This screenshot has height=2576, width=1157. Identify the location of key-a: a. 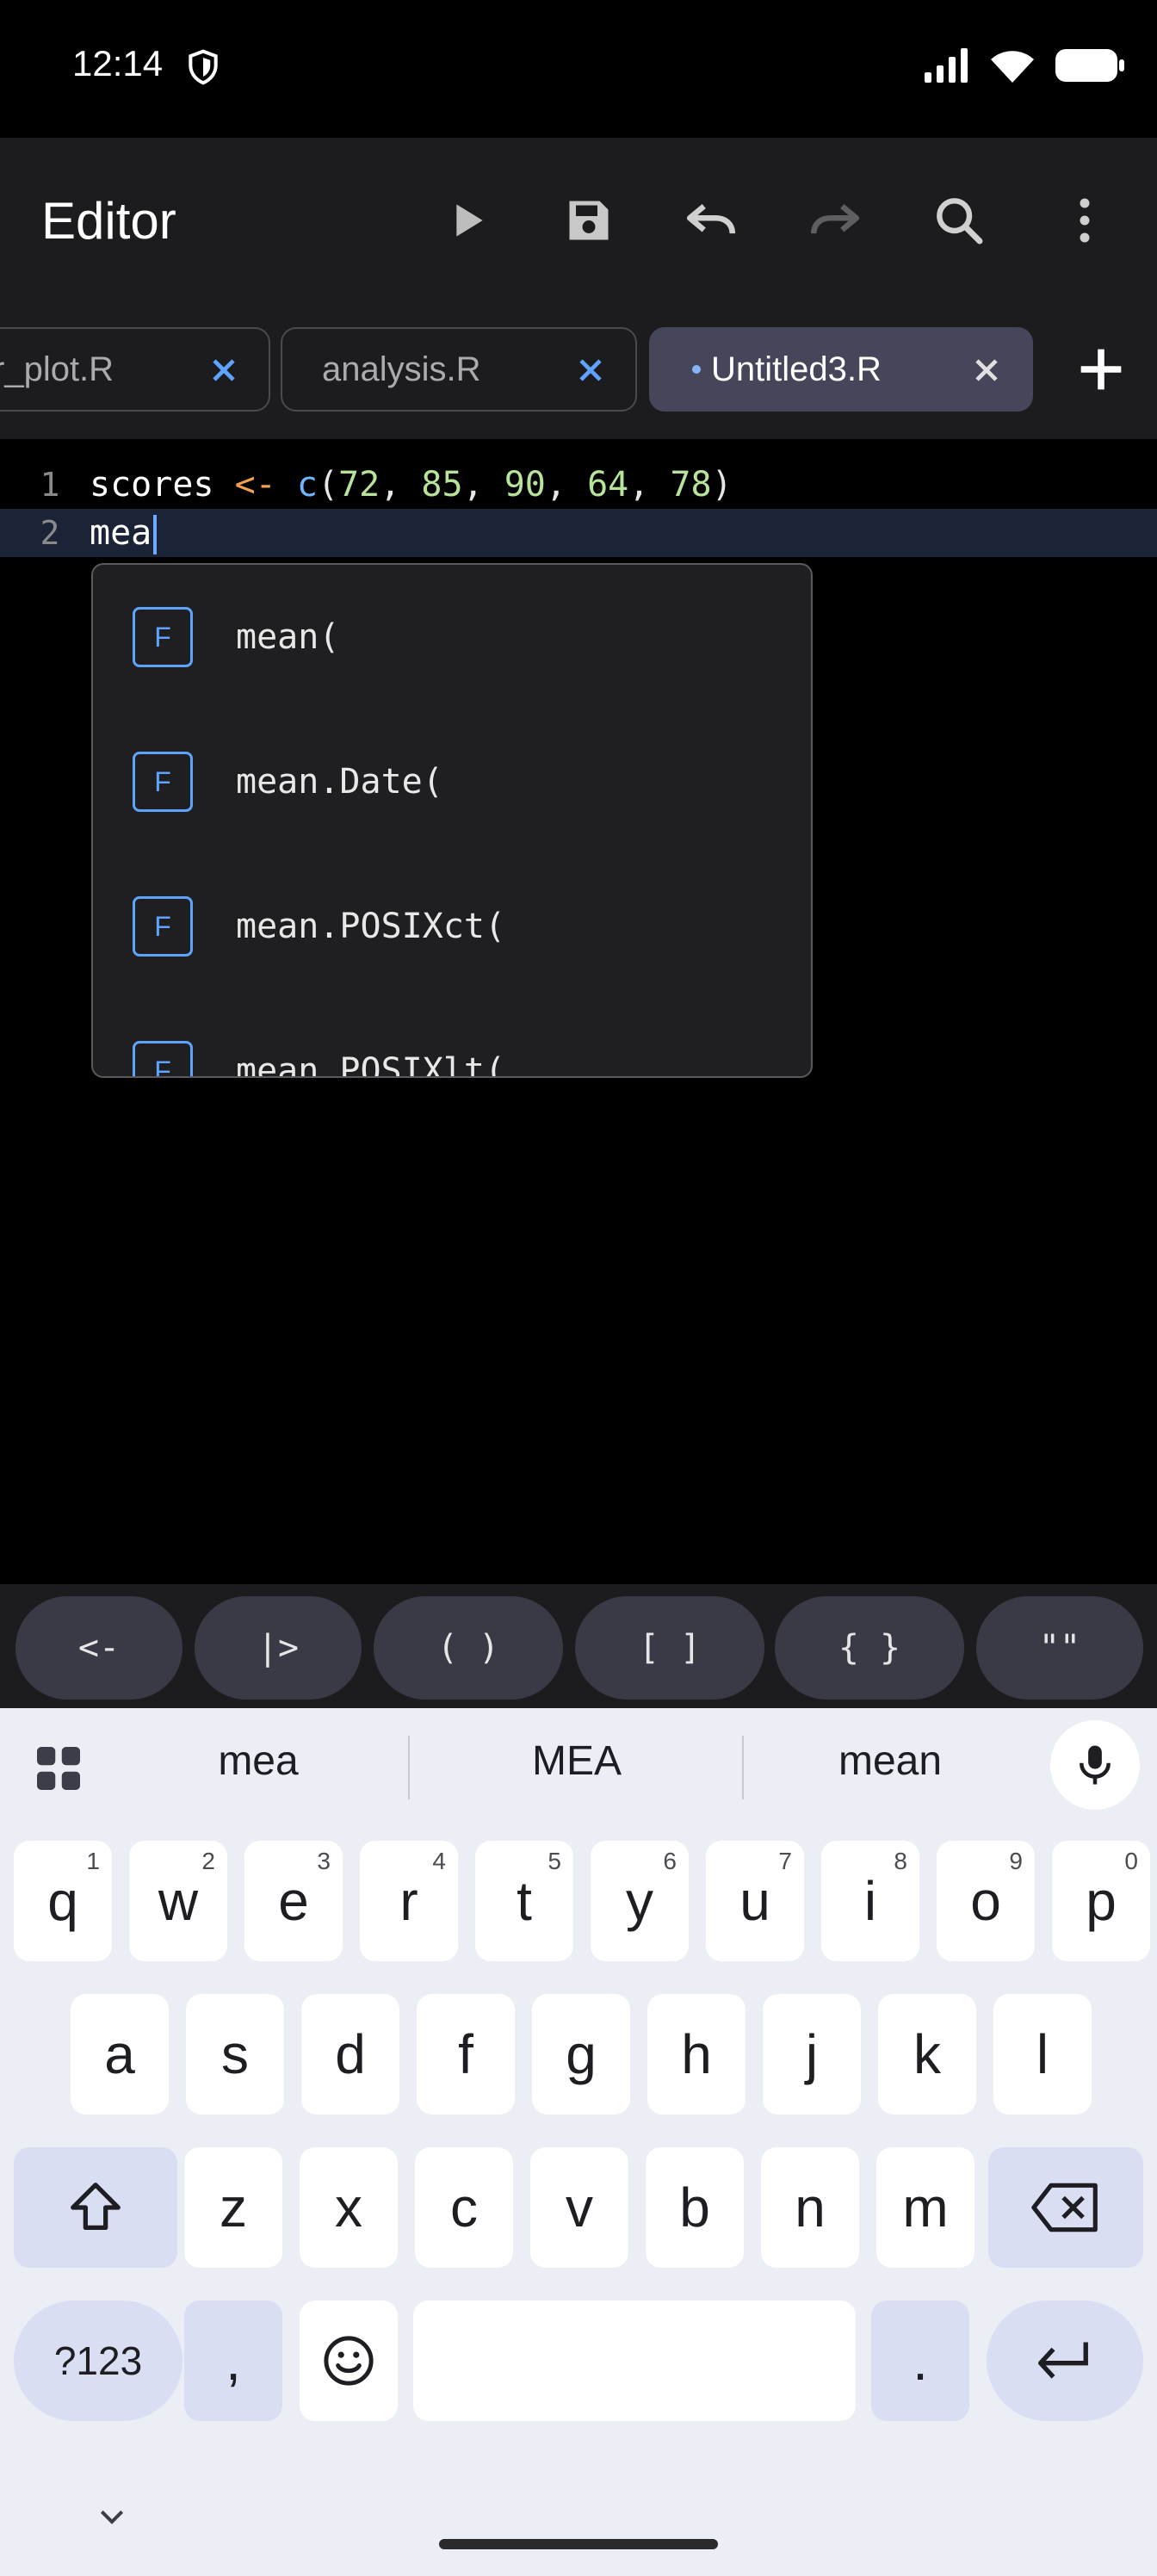
(120, 2055).